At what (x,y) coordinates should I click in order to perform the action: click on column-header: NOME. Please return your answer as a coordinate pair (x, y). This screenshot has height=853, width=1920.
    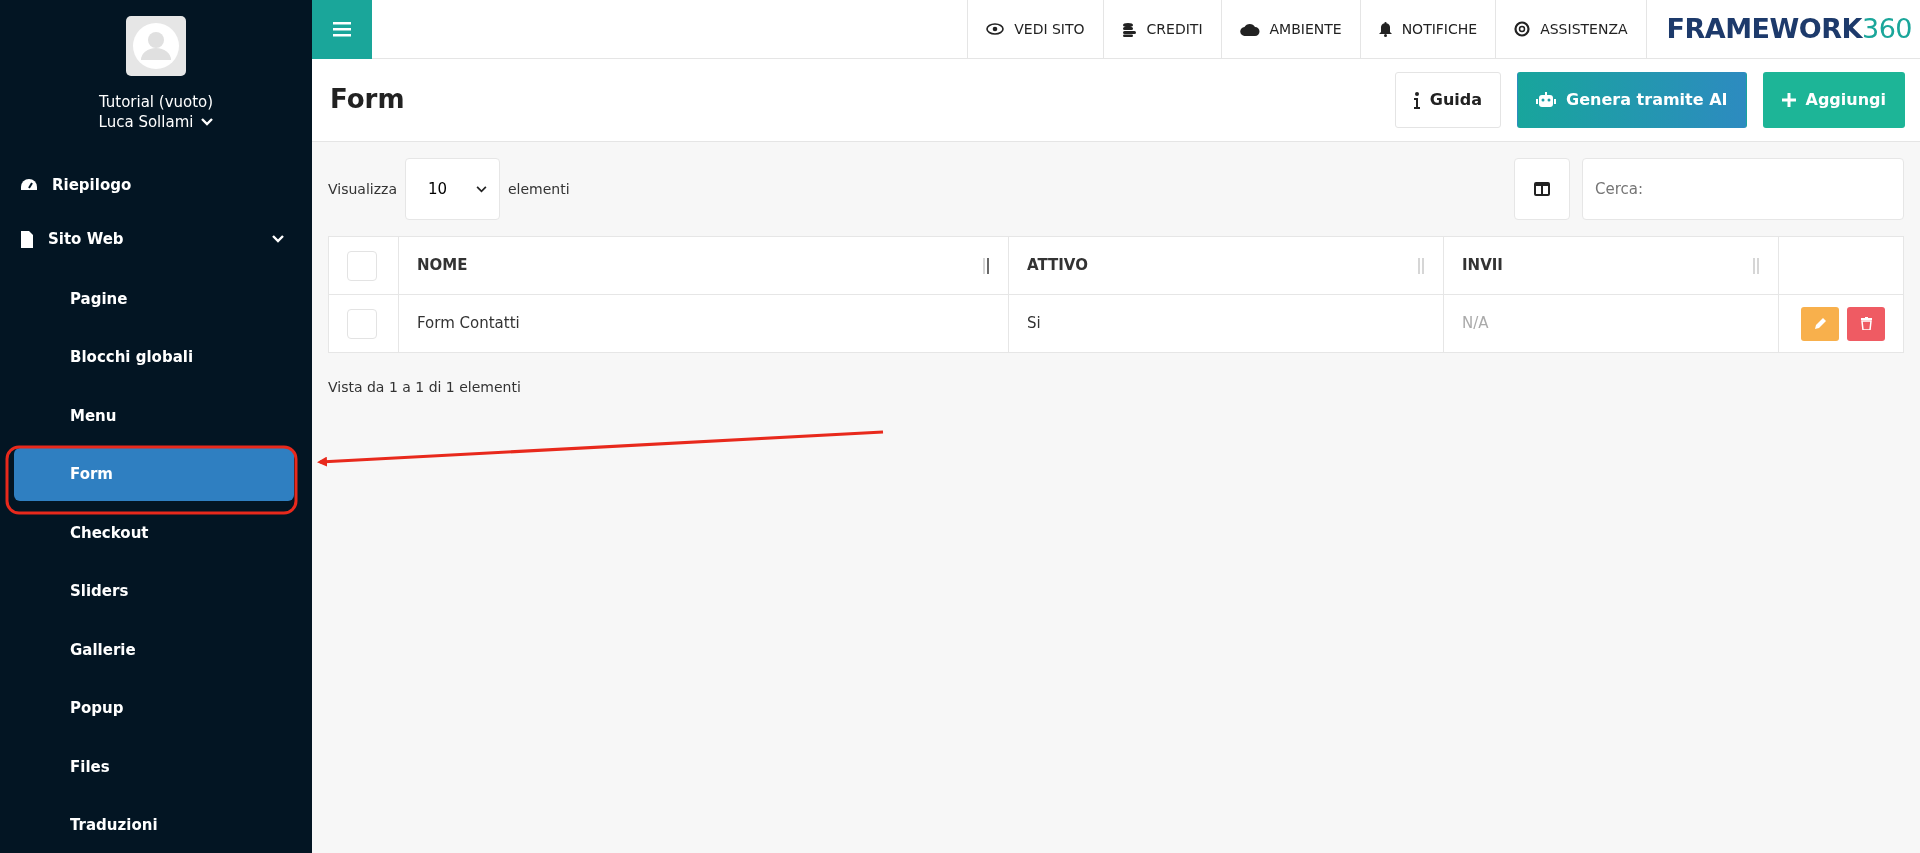
    Looking at the image, I should click on (703, 265).